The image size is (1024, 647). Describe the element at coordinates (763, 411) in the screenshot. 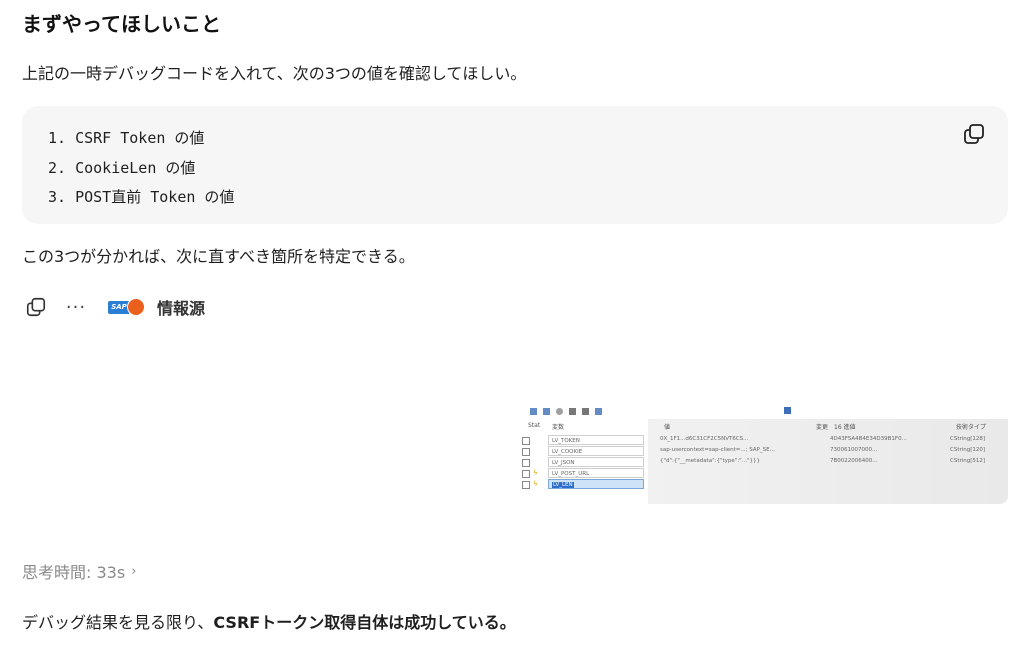

I see `thumb-toolbar` at that location.